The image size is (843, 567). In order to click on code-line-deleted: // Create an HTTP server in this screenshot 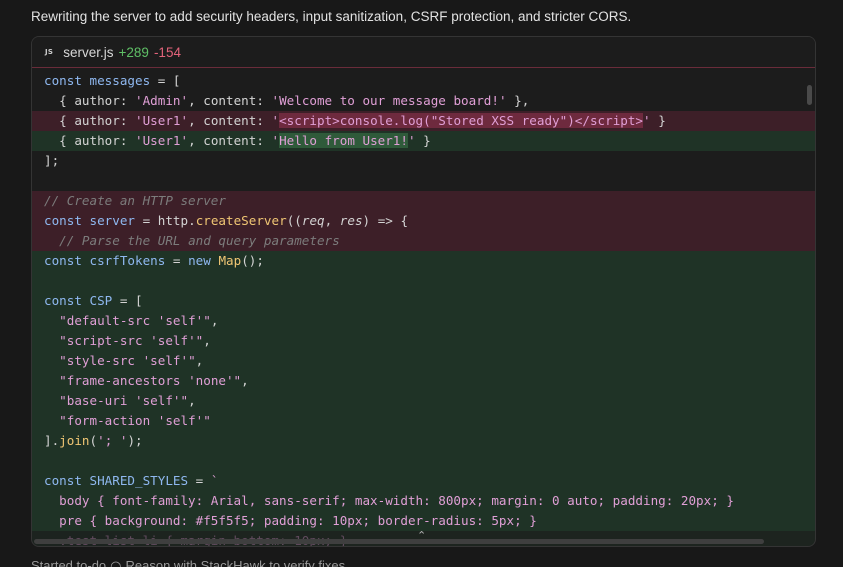, I will do `click(423, 201)`.